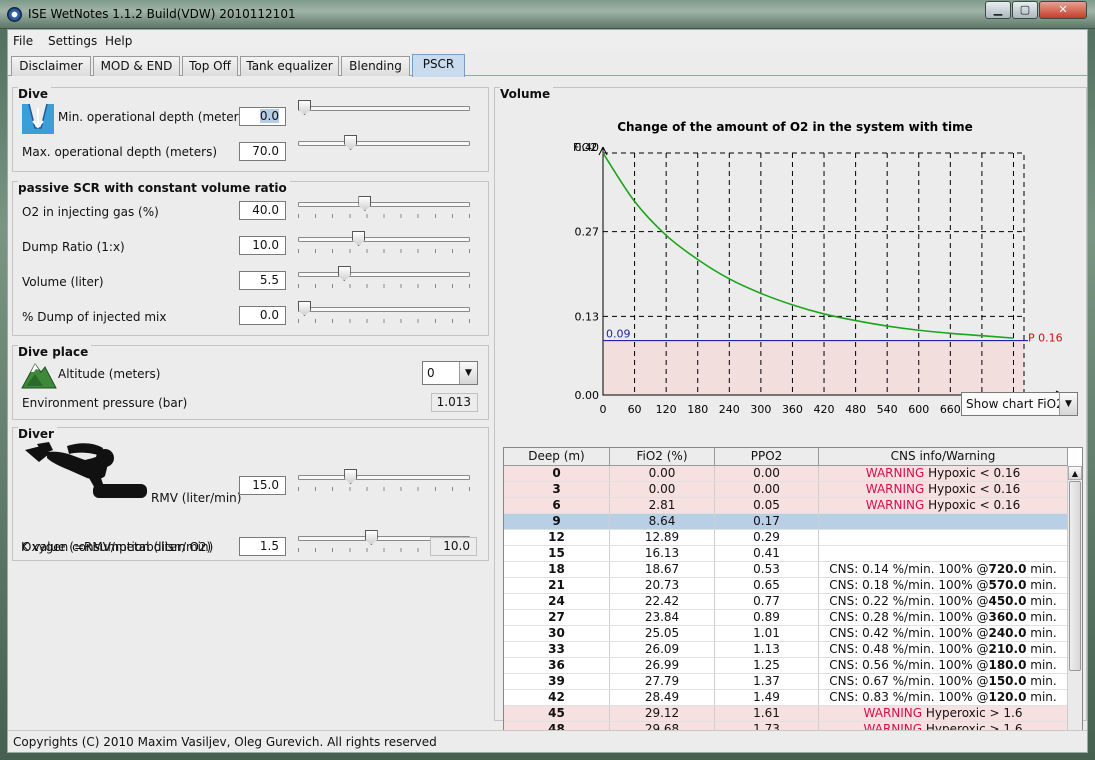 This screenshot has height=760, width=1095. I want to click on deep-cell: 15, so click(557, 553).